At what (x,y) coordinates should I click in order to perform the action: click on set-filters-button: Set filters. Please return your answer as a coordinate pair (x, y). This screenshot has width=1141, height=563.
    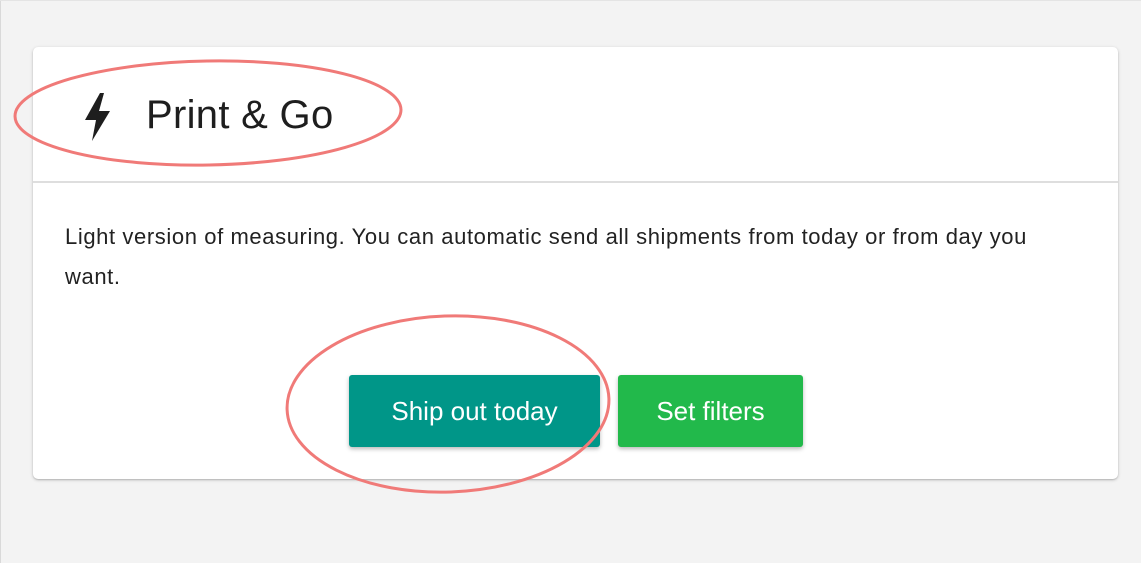
    Looking at the image, I should click on (710, 411).